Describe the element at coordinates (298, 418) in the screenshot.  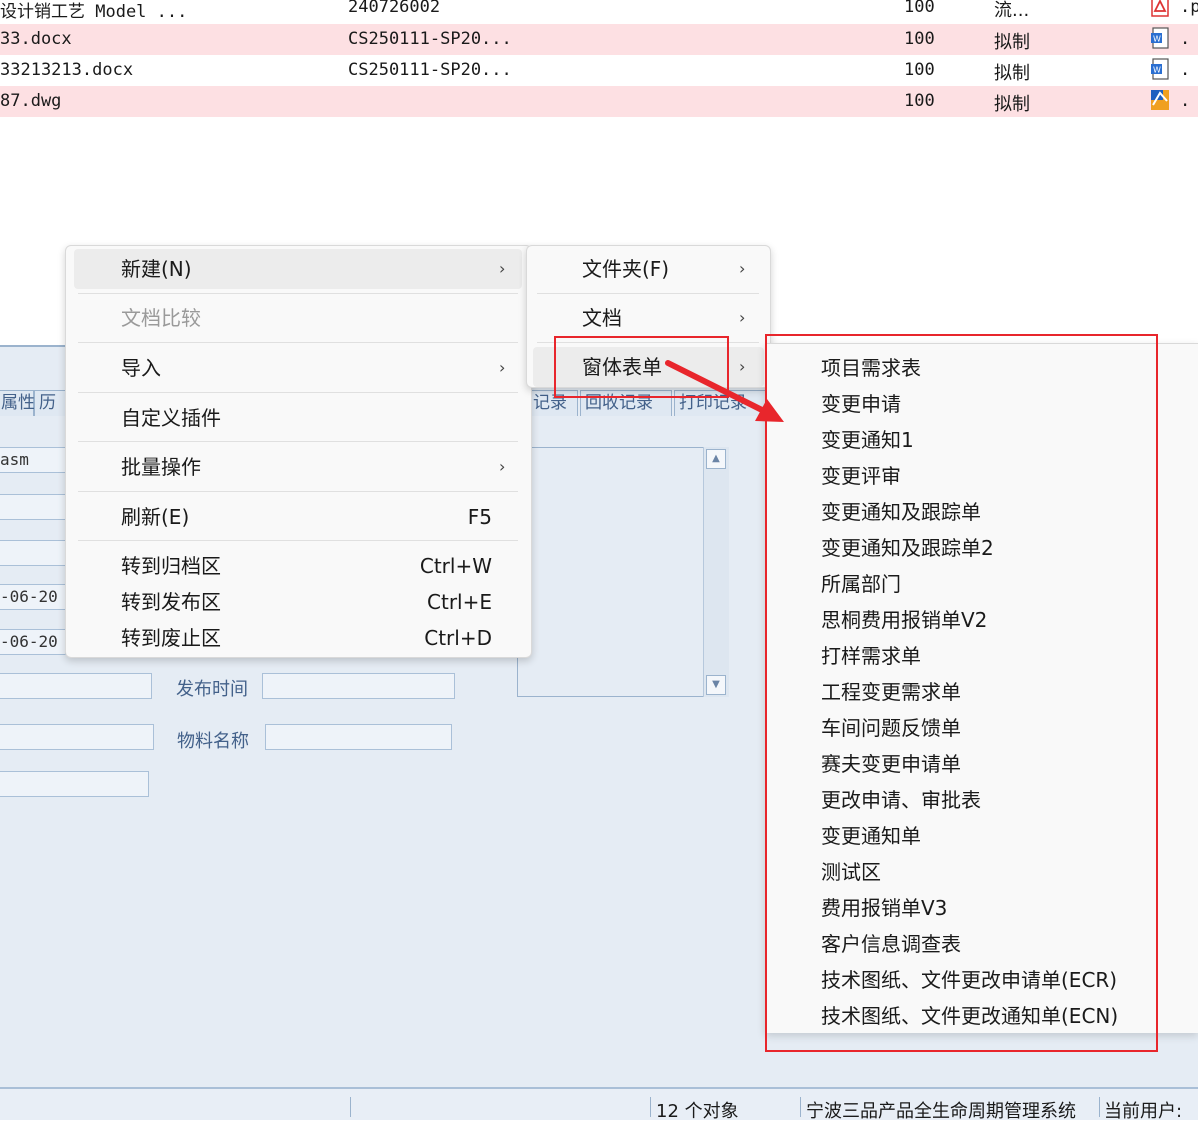
I see `menu-item-custom-plugin: 自定义插件` at that location.